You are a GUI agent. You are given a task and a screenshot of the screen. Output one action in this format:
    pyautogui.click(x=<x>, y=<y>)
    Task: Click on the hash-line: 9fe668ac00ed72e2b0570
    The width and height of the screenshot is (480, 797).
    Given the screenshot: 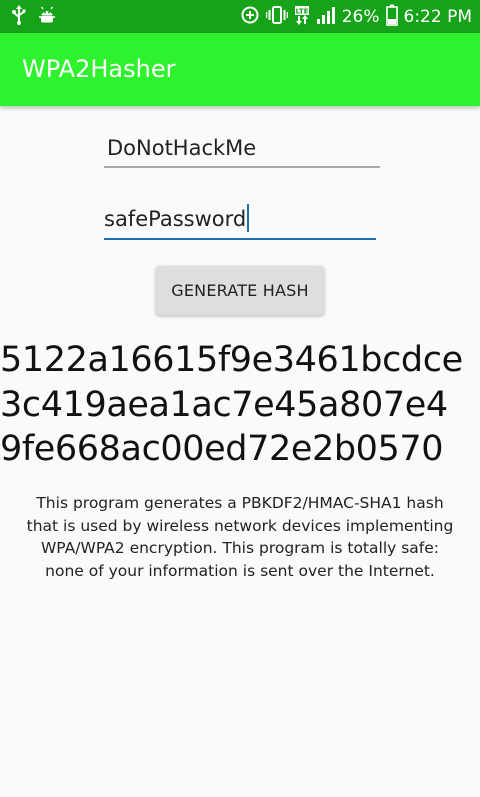 What is the action you would take?
    pyautogui.click(x=222, y=449)
    